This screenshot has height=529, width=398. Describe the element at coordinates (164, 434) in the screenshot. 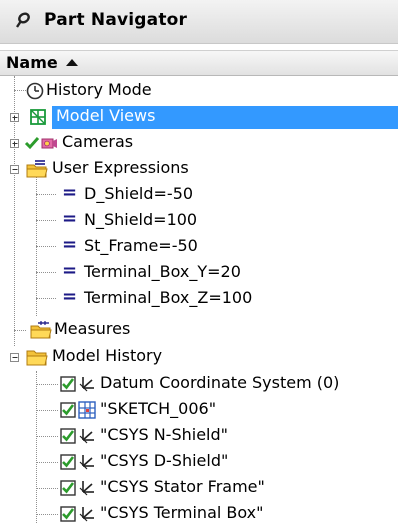

I see `feature-label: "CSYS N-Shield"` at that location.